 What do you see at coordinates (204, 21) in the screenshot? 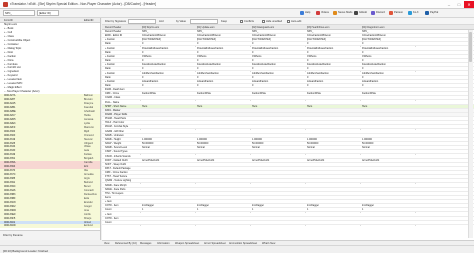
I see `filter-value-input` at bounding box center [204, 21].